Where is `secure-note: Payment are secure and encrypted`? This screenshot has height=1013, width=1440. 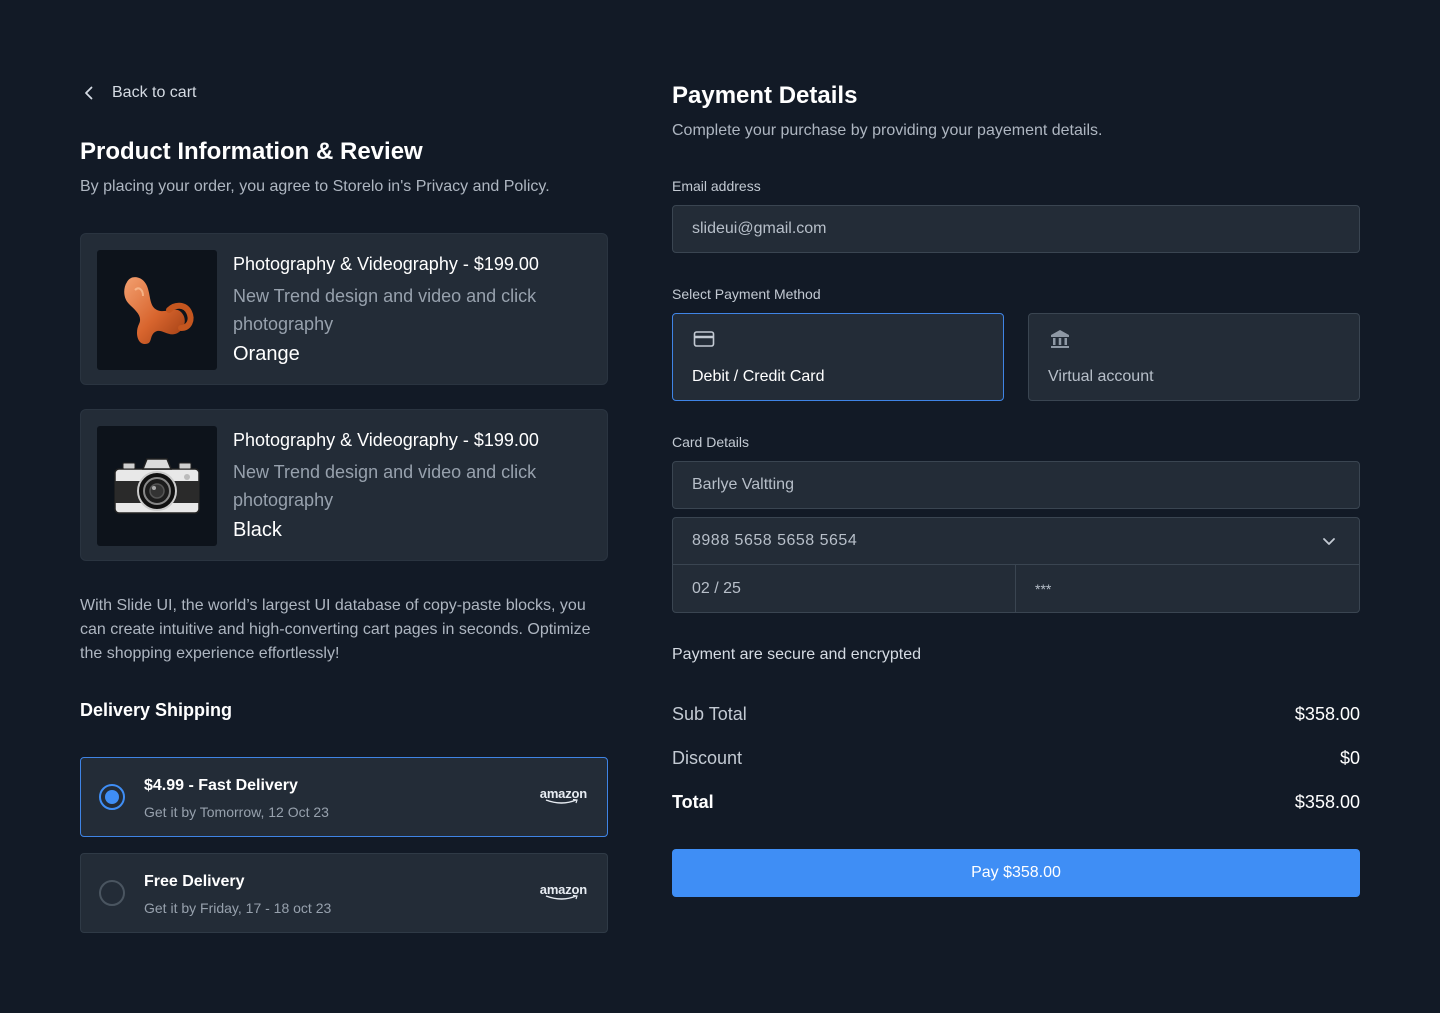 secure-note: Payment are secure and encrypted is located at coordinates (797, 654).